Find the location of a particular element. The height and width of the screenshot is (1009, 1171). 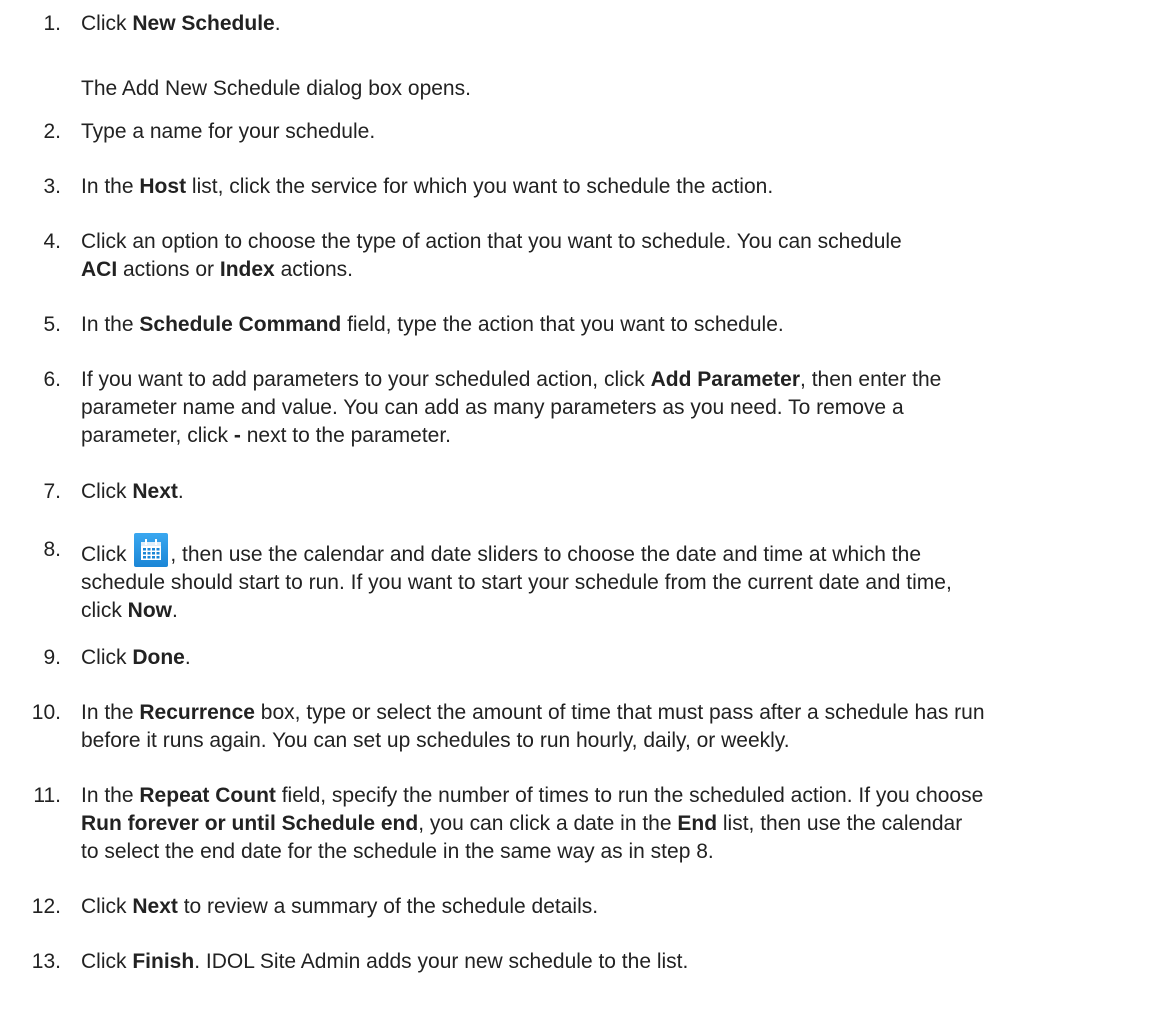

step-number: 7. is located at coordinates (52, 491).